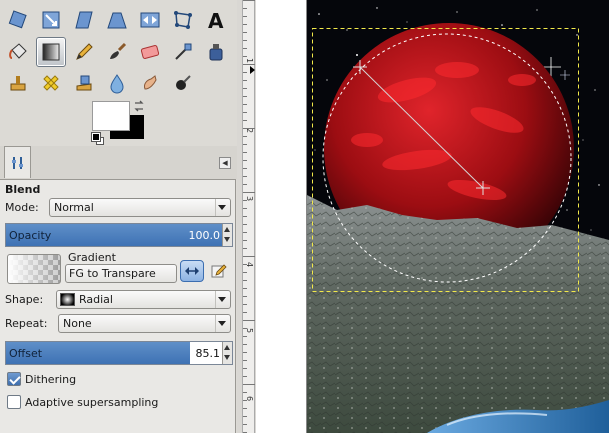  I want to click on chevron-down-icon, so click(221, 207).